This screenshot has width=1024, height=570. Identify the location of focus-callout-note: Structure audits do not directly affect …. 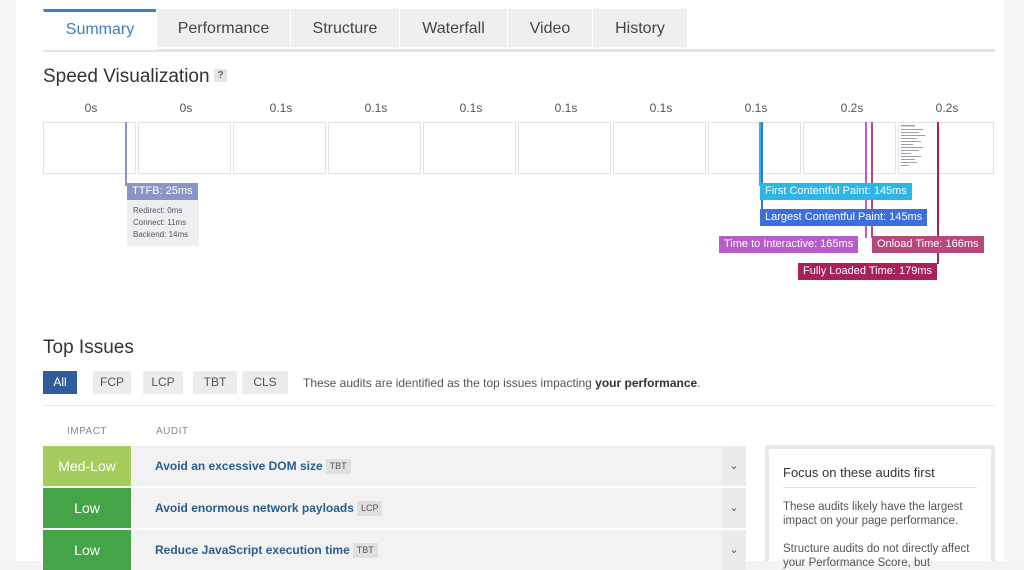
(876, 556).